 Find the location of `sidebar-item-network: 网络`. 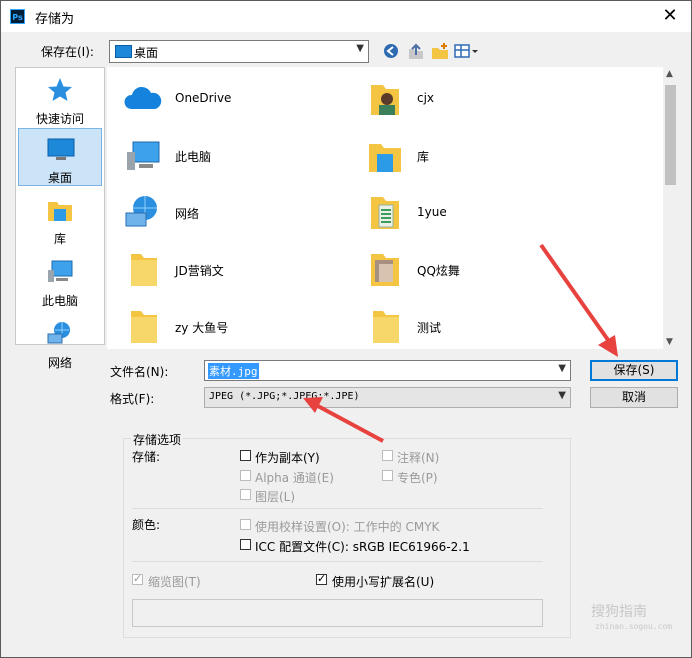

sidebar-item-network: 网络 is located at coordinates (60, 343).